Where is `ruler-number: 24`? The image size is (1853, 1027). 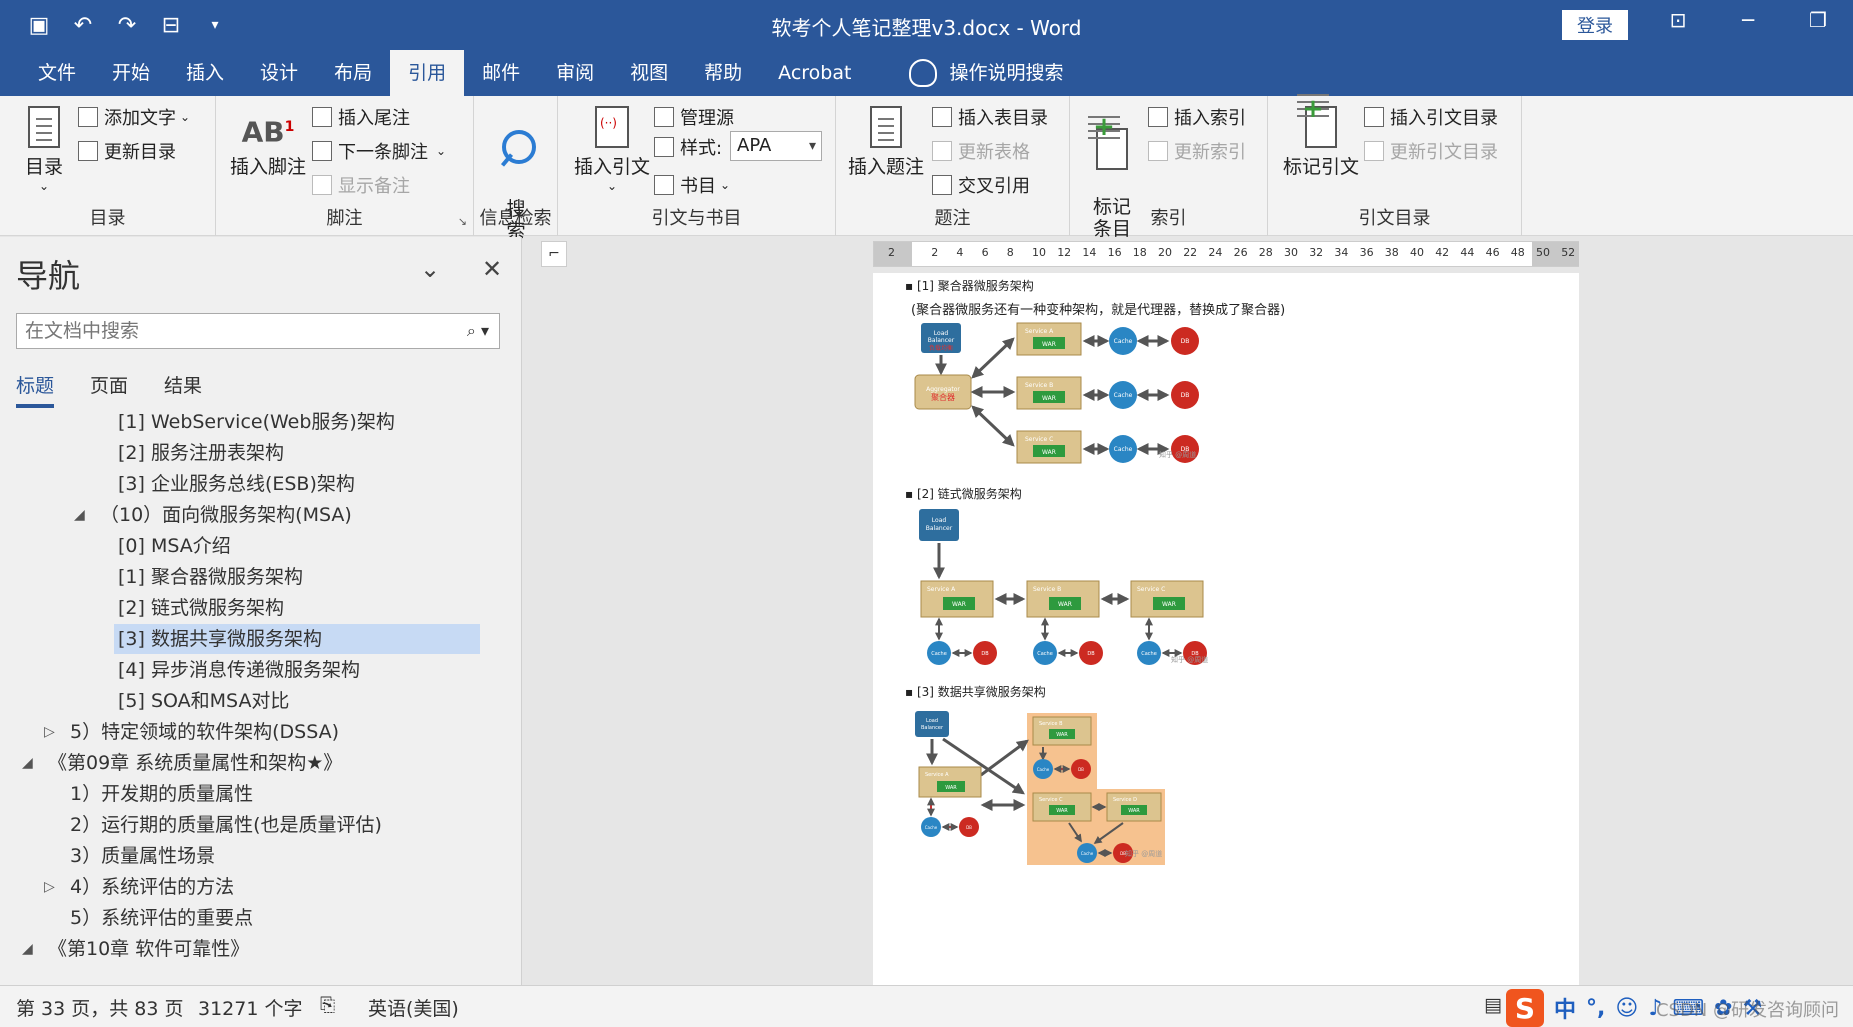 ruler-number: 24 is located at coordinates (1215, 252).